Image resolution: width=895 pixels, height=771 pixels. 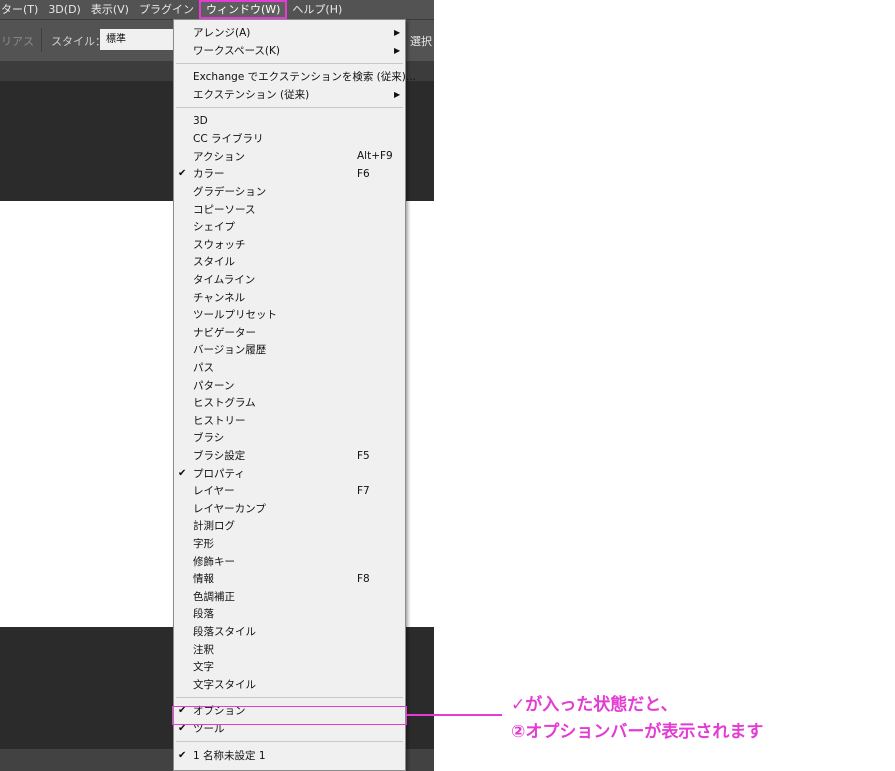 I want to click on menu-item-label: コピーソース, so click(x=224, y=209).